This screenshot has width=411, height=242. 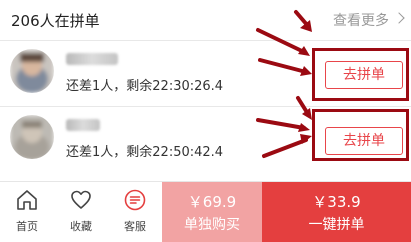 What do you see at coordinates (135, 200) in the screenshot?
I see `chat-icon` at bounding box center [135, 200].